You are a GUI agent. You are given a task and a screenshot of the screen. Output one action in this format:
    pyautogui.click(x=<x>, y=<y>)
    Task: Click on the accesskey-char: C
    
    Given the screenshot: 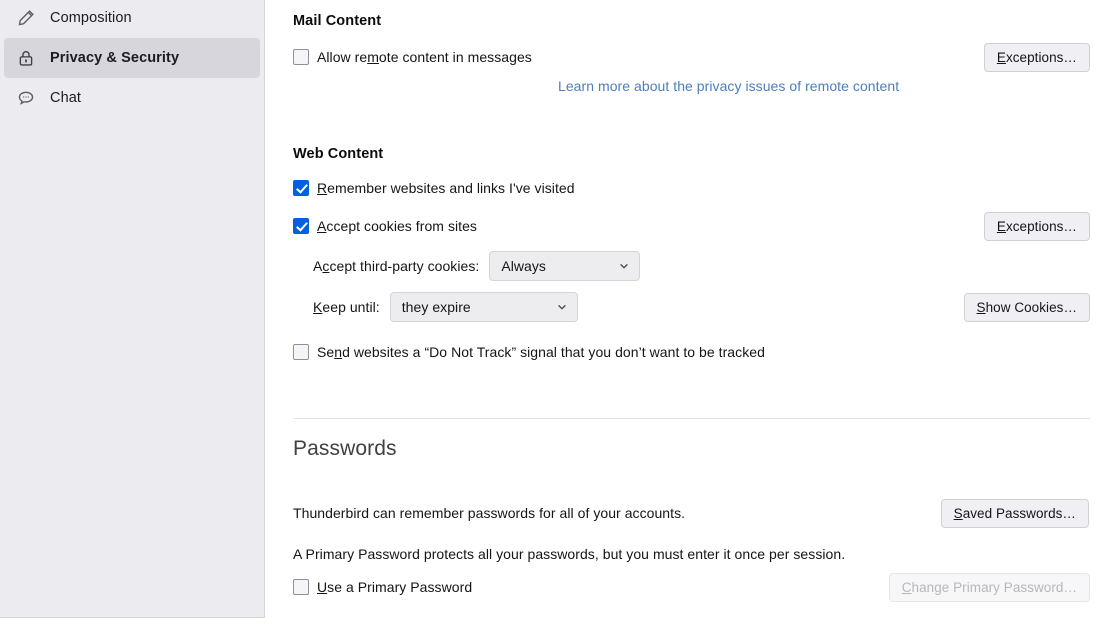 What is the action you would take?
    pyautogui.click(x=906, y=587)
    